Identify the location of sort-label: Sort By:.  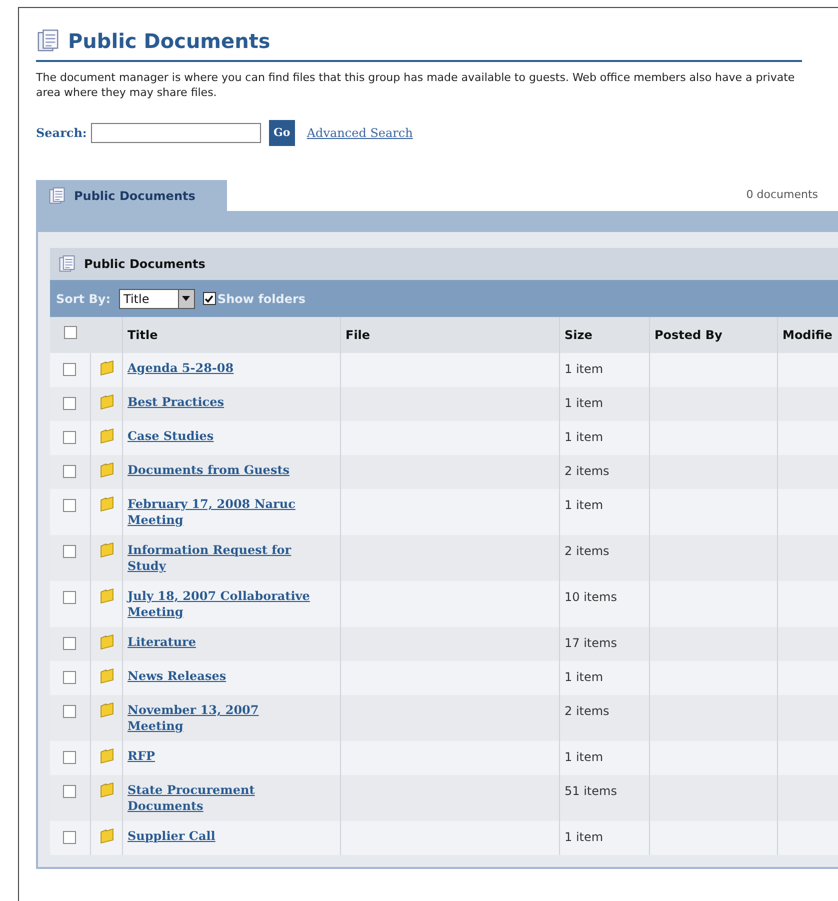
(83, 299).